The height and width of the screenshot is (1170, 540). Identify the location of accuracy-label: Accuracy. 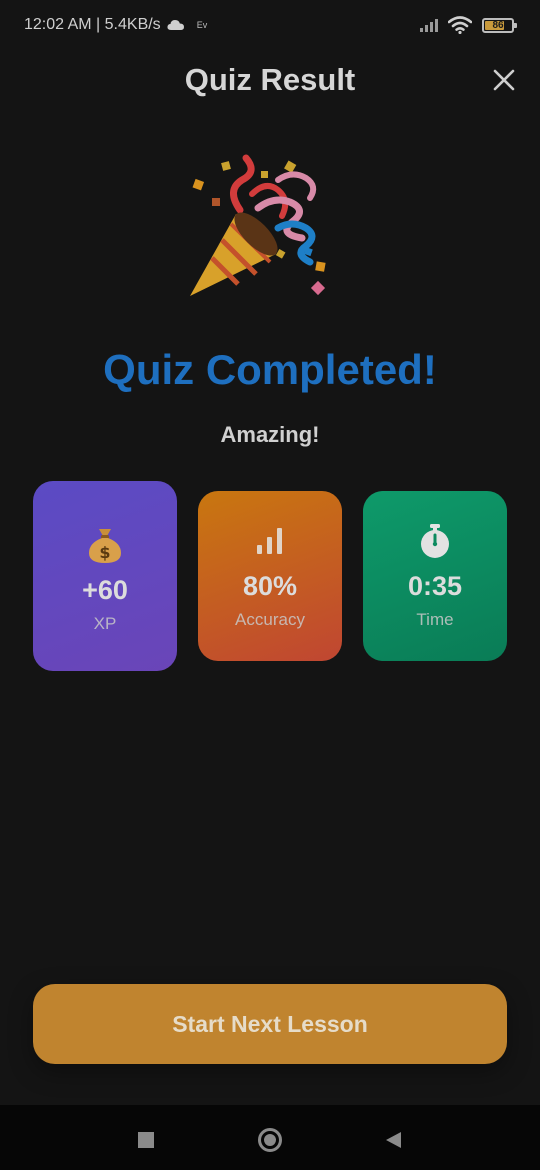
(270, 619).